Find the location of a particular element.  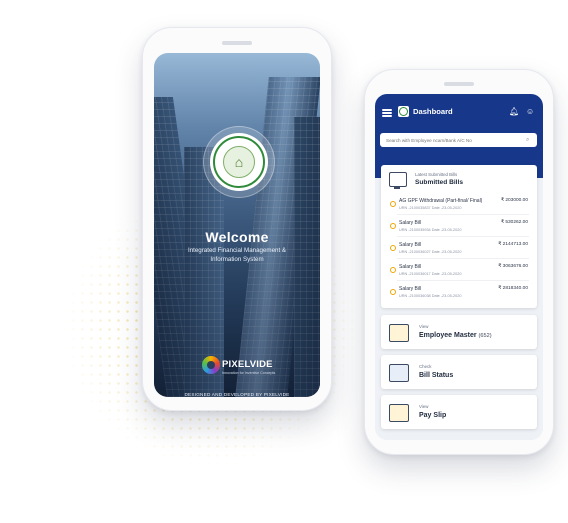

brand-name: PIXELVIDE is located at coordinates (247, 364).